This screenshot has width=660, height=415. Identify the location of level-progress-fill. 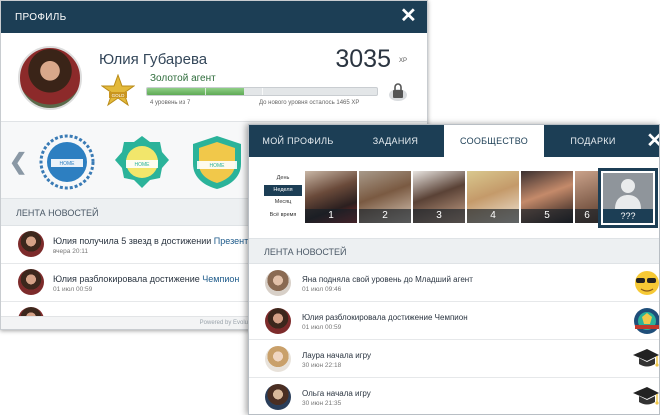
(195, 91).